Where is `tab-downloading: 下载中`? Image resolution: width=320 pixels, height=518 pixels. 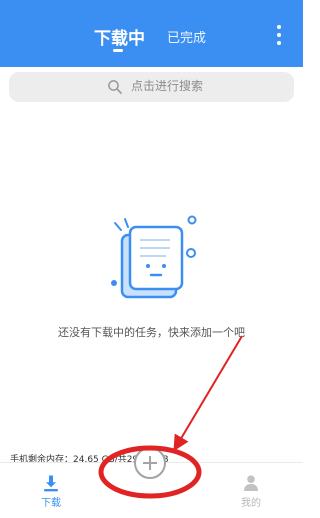
tab-downloading: 下载中 is located at coordinates (119, 36).